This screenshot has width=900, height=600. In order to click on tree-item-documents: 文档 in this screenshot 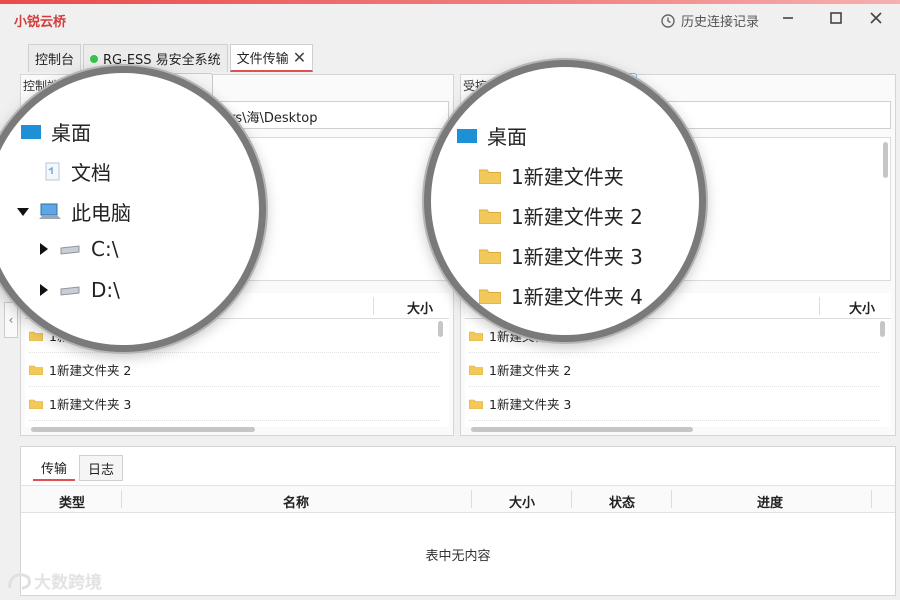, I will do `click(77, 171)`.